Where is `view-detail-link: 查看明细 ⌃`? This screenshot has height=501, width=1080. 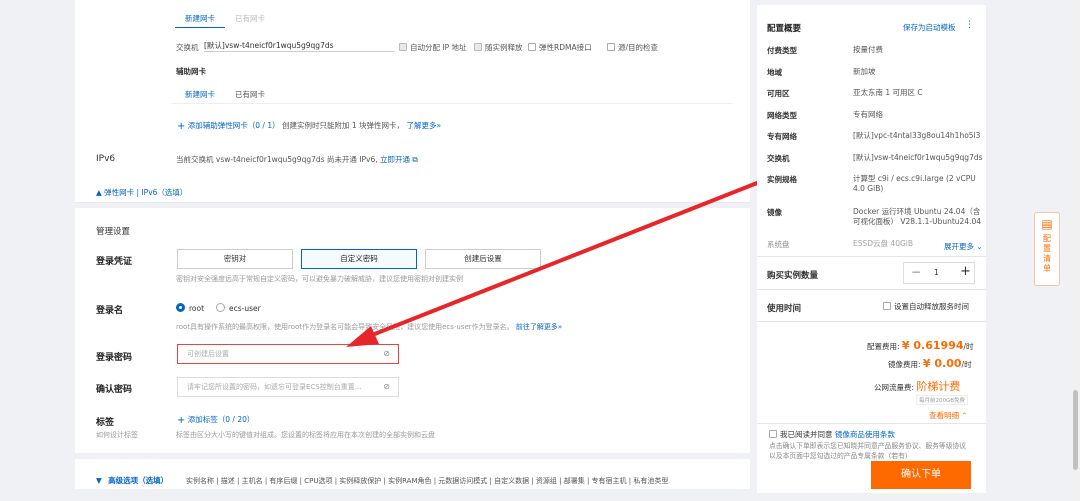
view-detail-link: 查看明细 ⌃ is located at coordinates (948, 415).